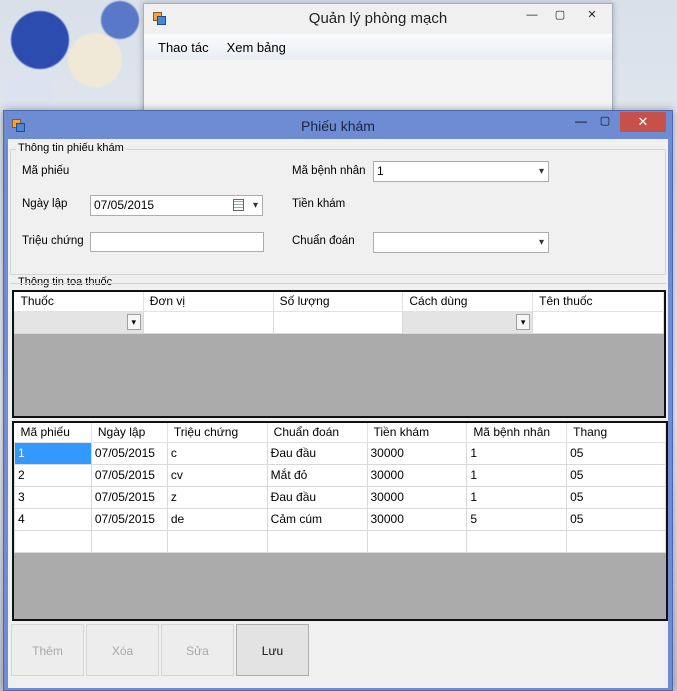 The width and height of the screenshot is (677, 691). What do you see at coordinates (598, 302) in the screenshot?
I see `column-header: Tên thuốc` at bounding box center [598, 302].